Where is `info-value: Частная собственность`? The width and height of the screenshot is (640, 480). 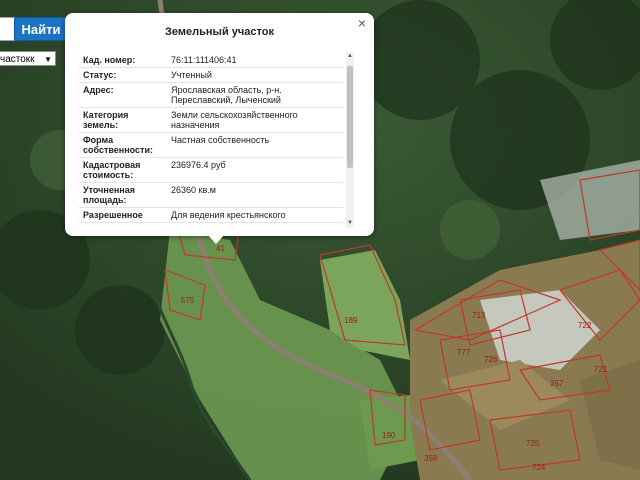
info-value: Частная собственность is located at coordinates (255, 145).